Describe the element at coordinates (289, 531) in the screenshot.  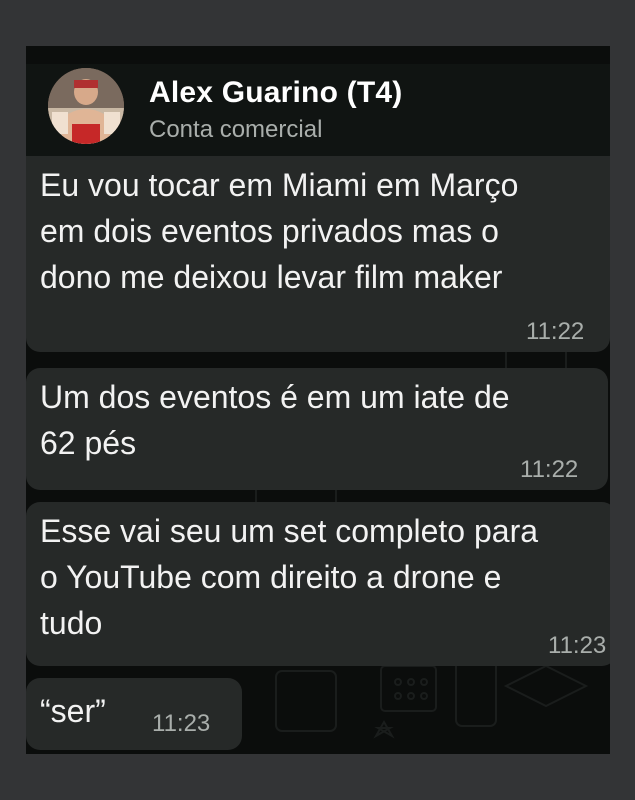
I see `message-line: Esse vai seu um set completo para` at that location.